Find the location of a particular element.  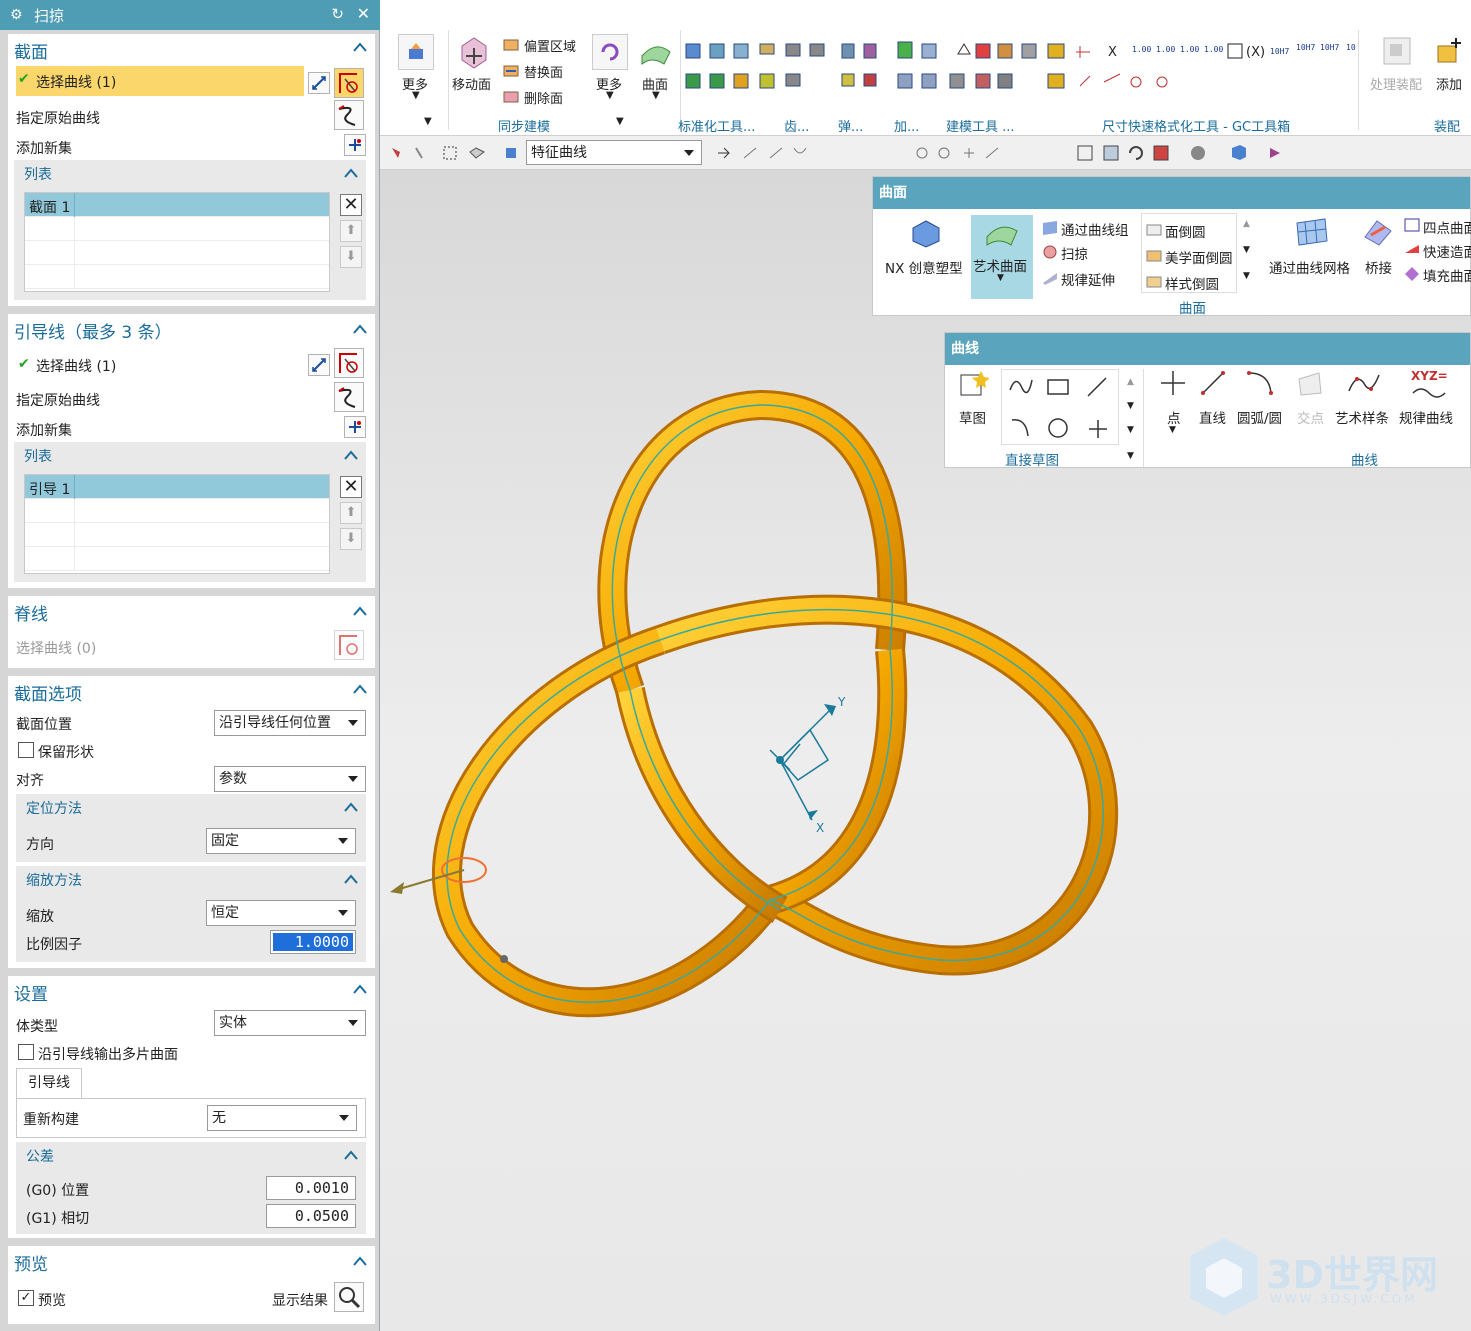

section-position-select: 沿引导线任何位置 is located at coordinates (290, 723).